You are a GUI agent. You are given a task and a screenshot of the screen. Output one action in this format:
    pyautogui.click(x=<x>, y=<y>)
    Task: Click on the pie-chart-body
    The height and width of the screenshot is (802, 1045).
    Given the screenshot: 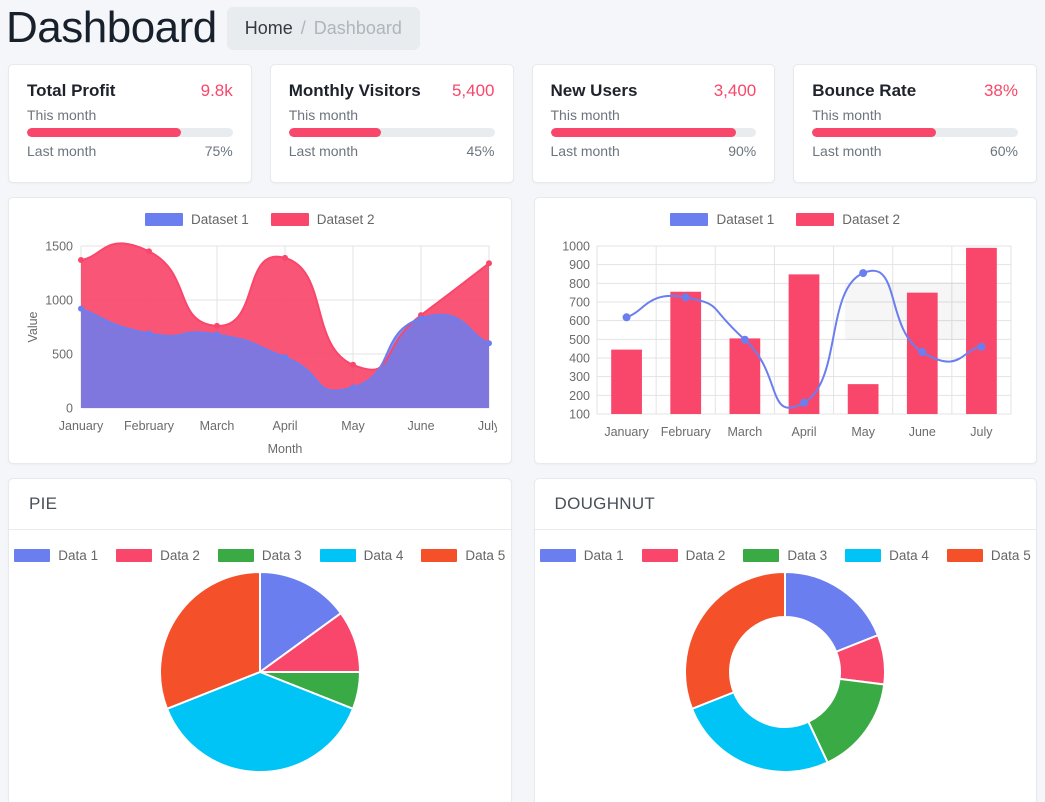 What is the action you would take?
    pyautogui.click(x=260, y=674)
    